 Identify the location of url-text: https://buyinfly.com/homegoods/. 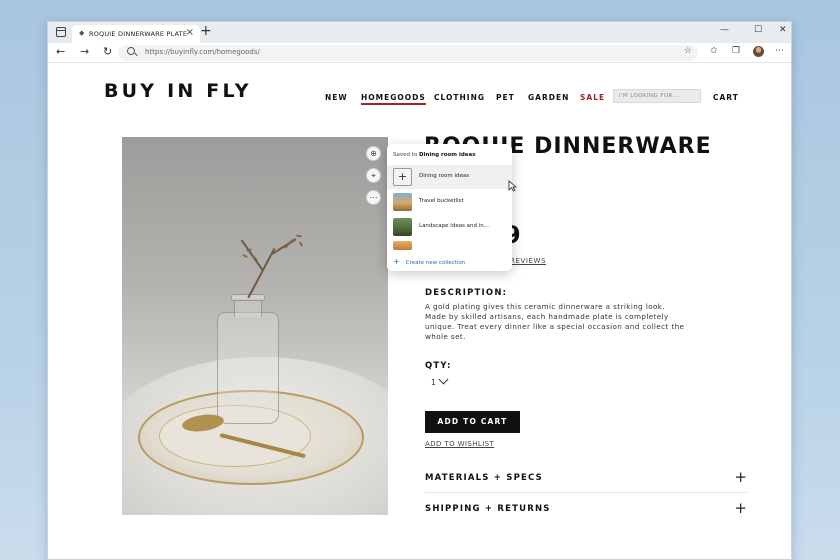
(202, 52).